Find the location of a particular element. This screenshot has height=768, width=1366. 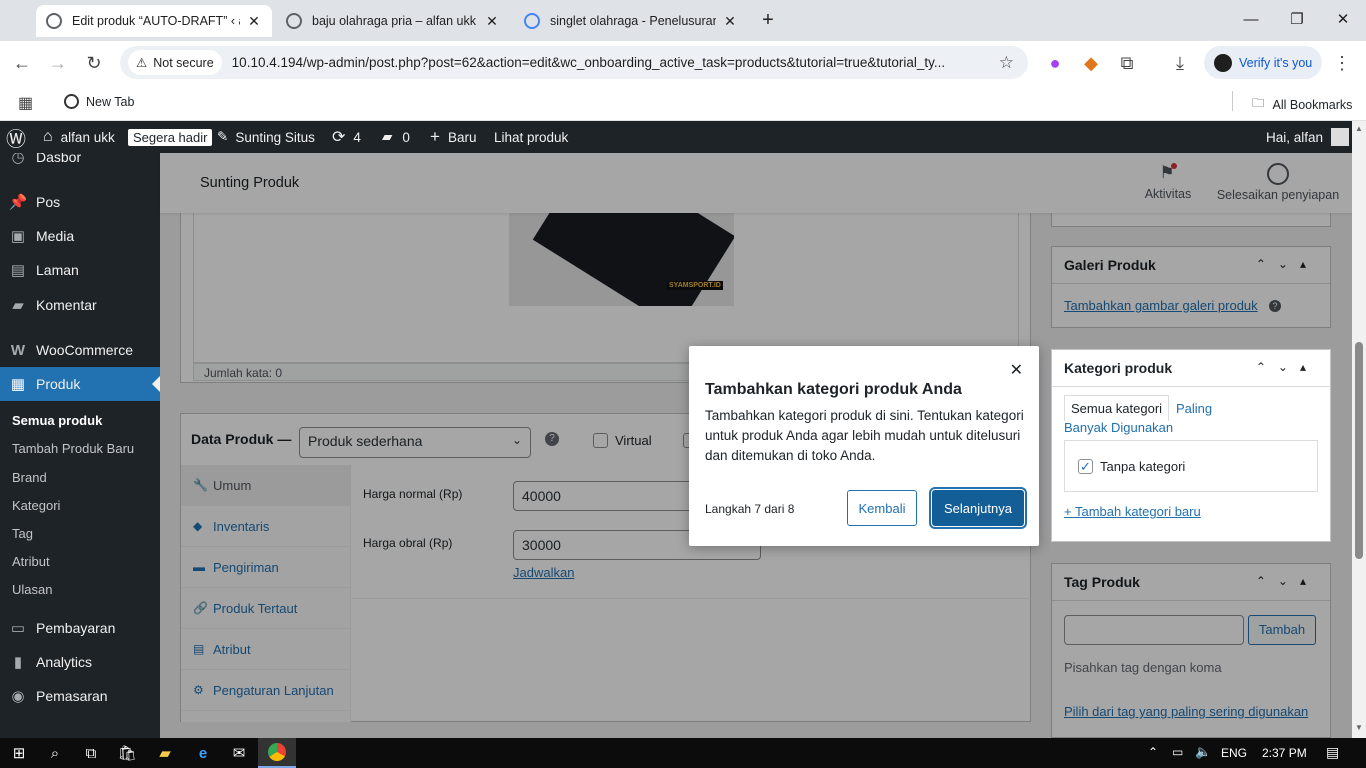

wordpress-logo-icon: Ⓦ is located at coordinates (16, 137).